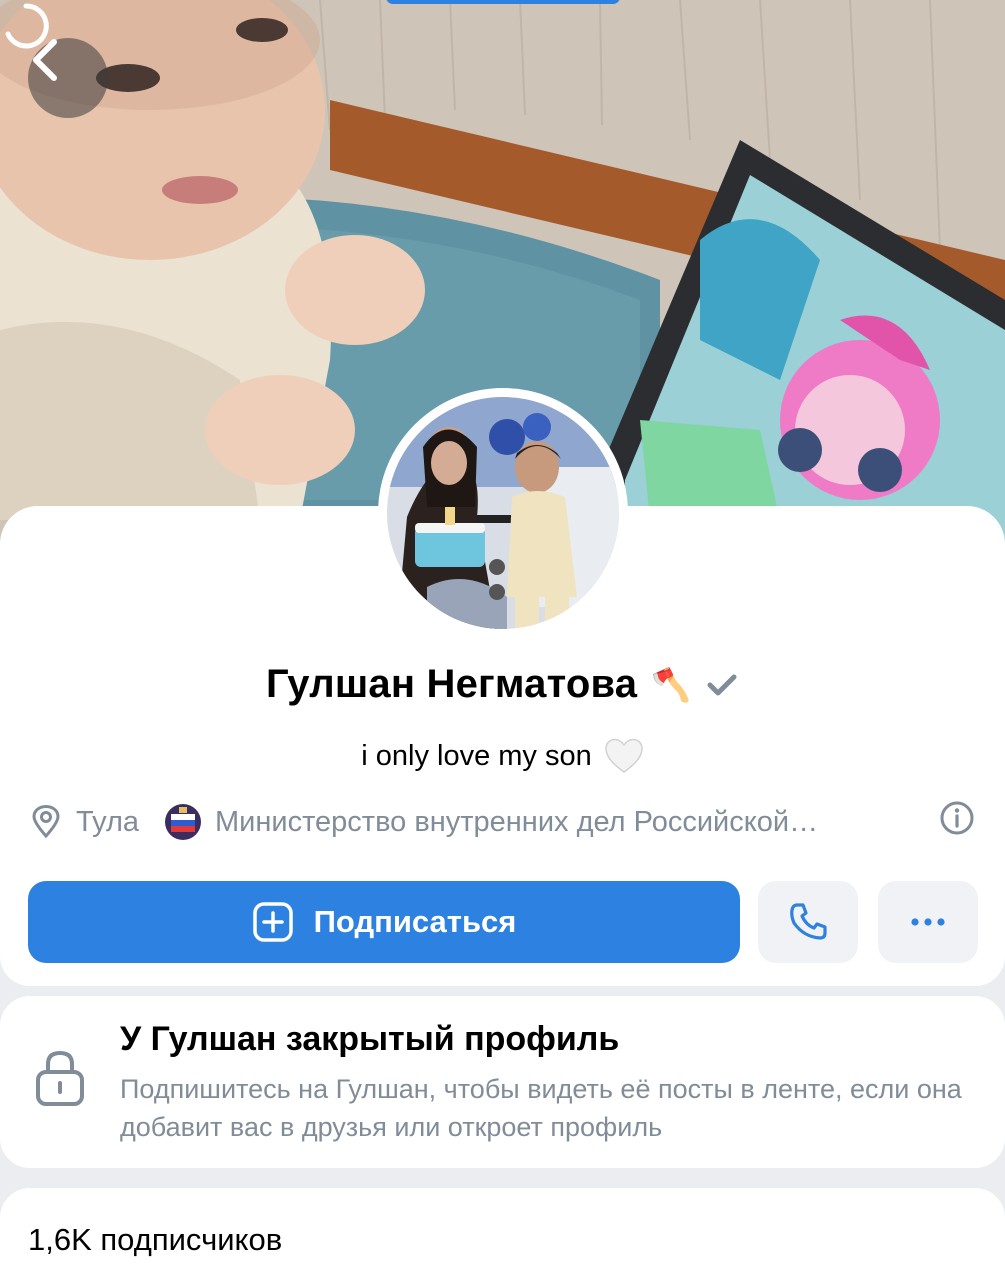 Image resolution: width=1005 pixels, height=1280 pixels. What do you see at coordinates (623, 755) in the screenshot?
I see `white-heart-icon` at bounding box center [623, 755].